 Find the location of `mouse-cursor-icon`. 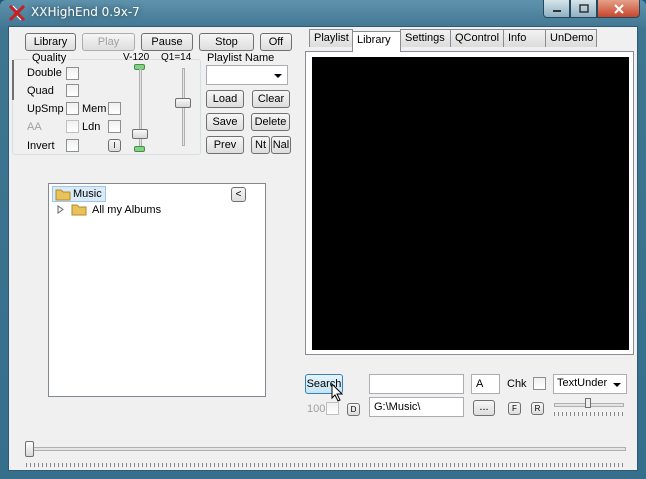

mouse-cursor-icon is located at coordinates (337, 392).